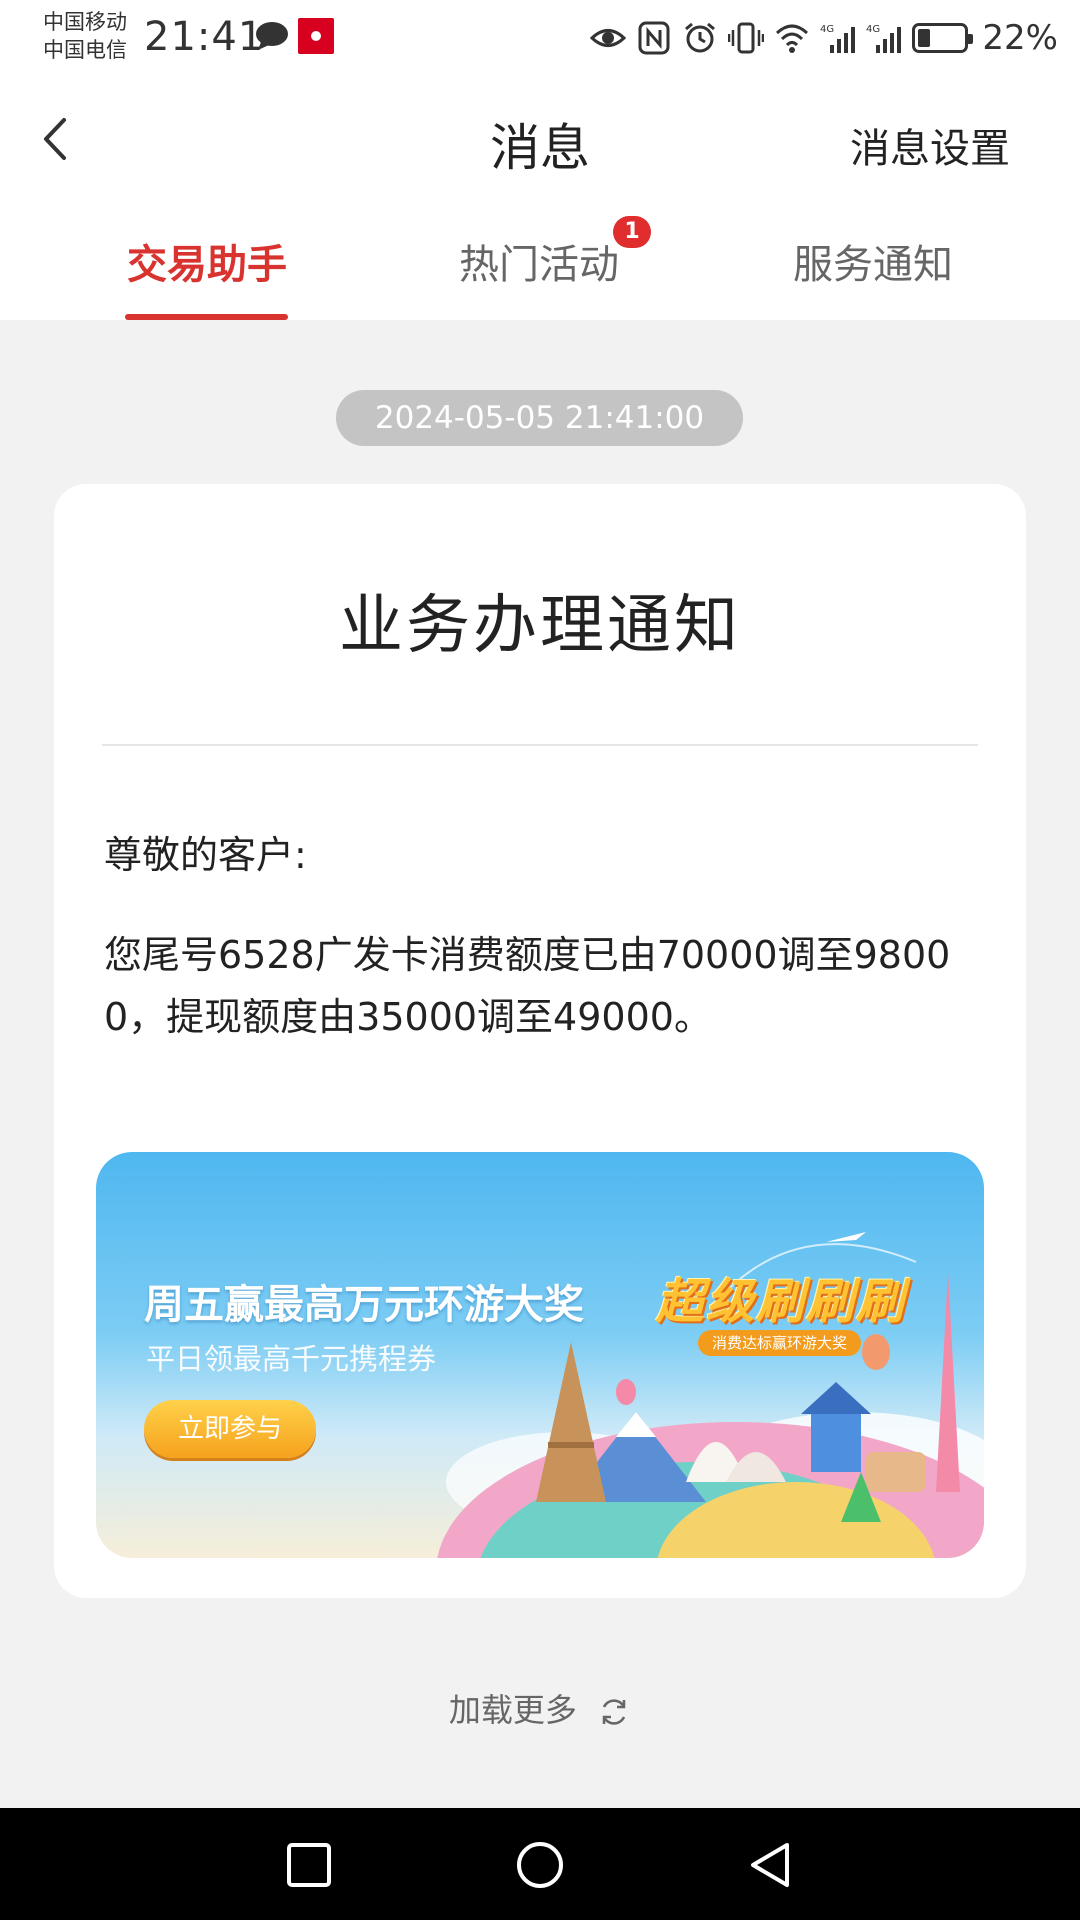 The image size is (1080, 1920). I want to click on battery-percent: 22%, so click(1020, 38).